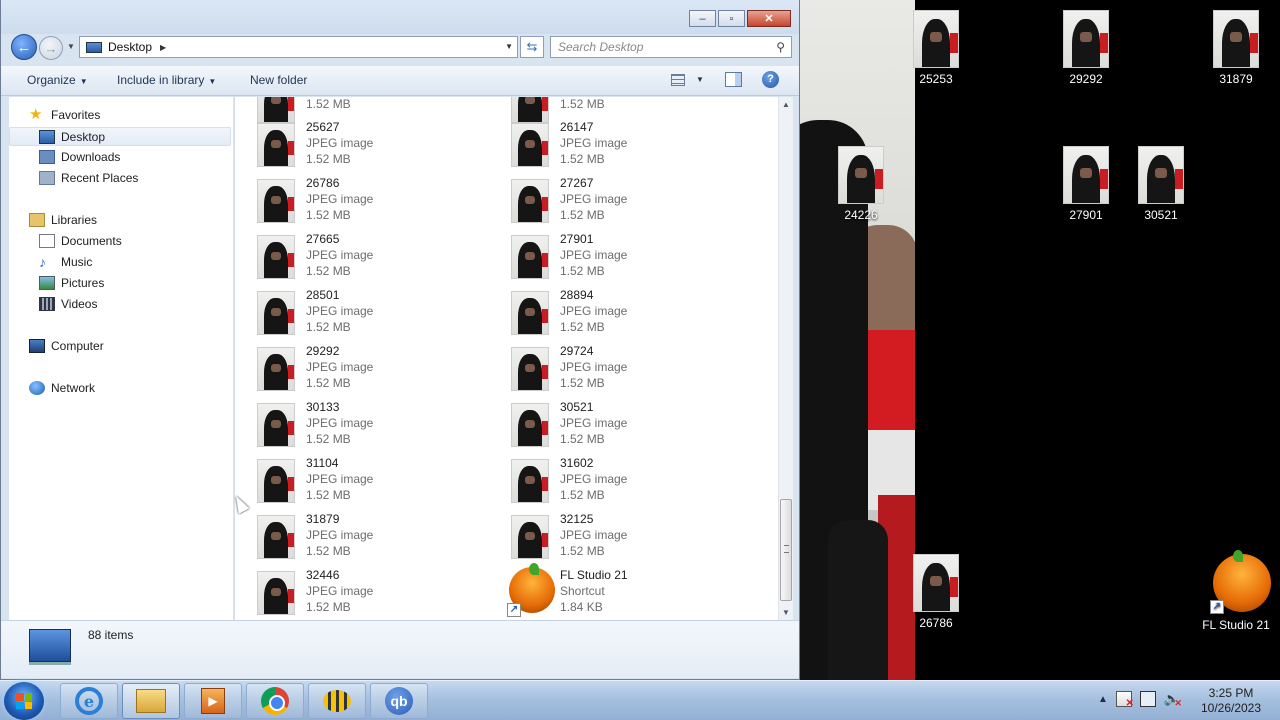 The width and height of the screenshot is (1280, 720). Describe the element at coordinates (780, 47) in the screenshot. I see `search-icon: ⚲` at that location.